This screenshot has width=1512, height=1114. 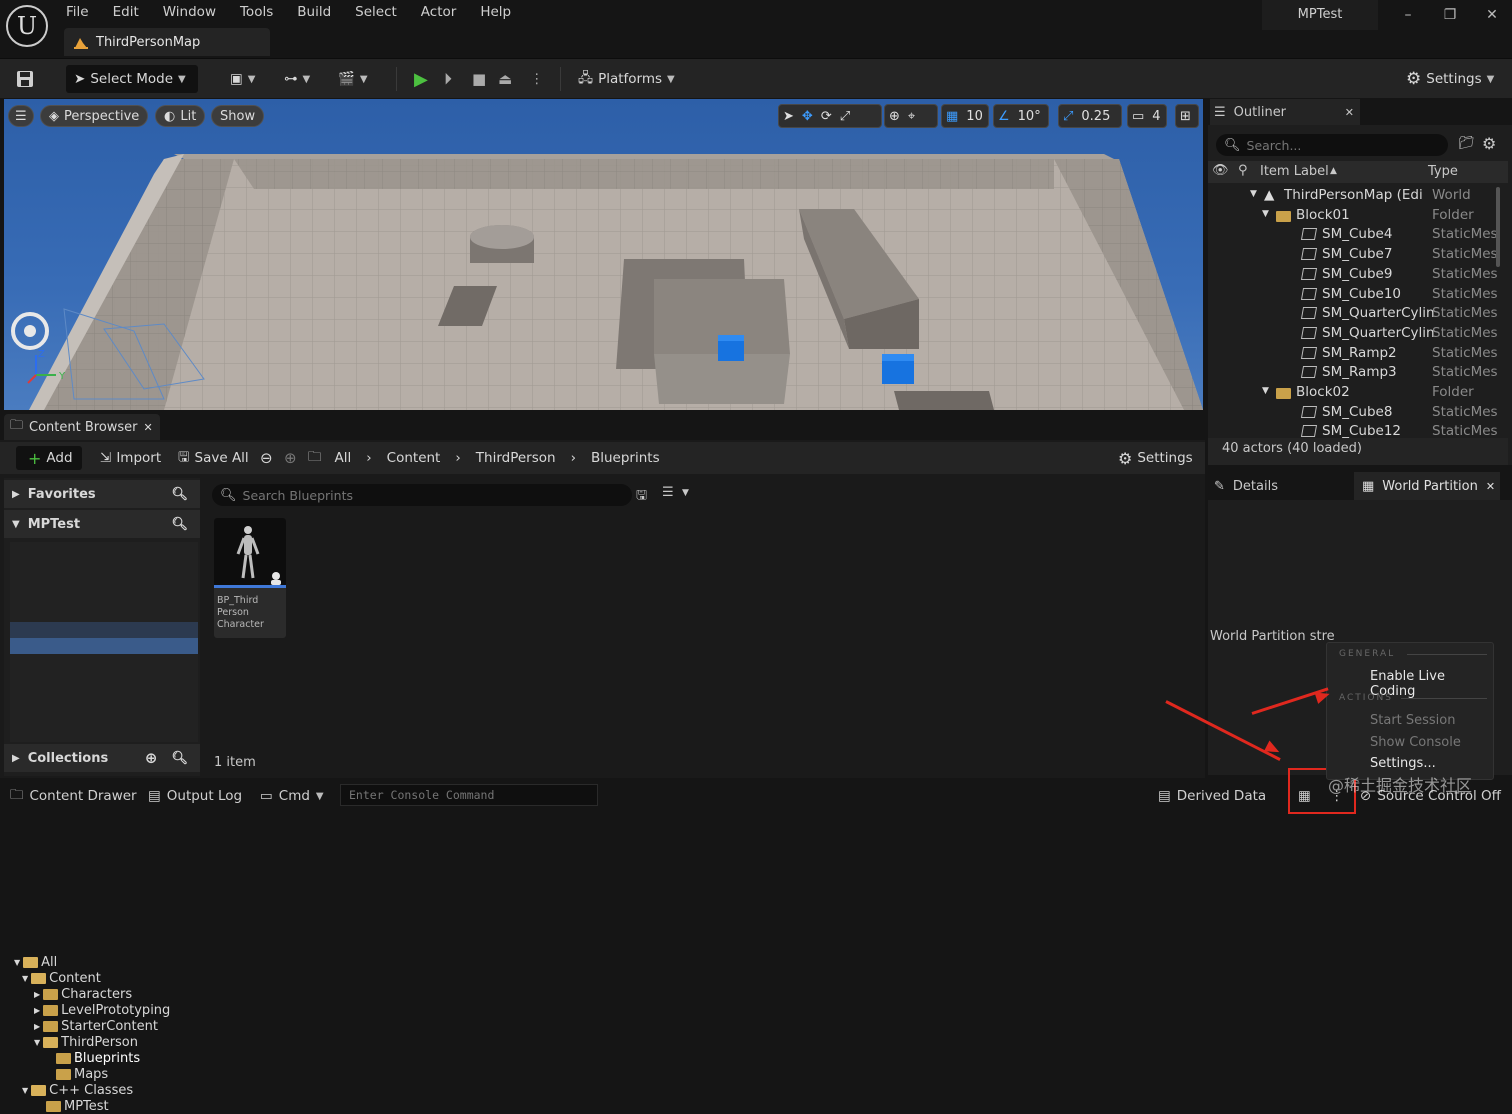 I want to click on outliner-search: 🔍︎, so click(x=1332, y=145).